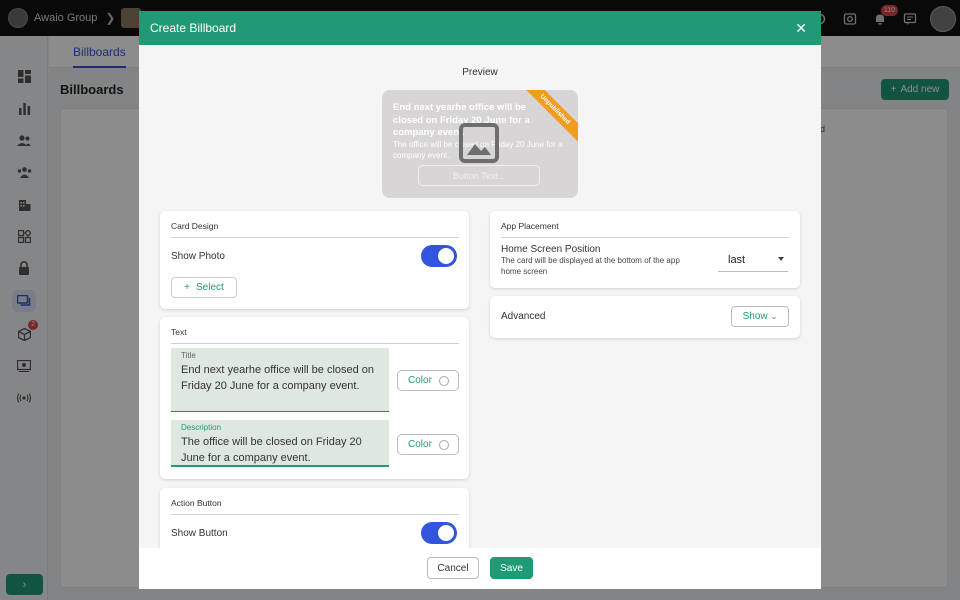 The width and height of the screenshot is (960, 600). I want to click on app-placement-header: App Placement, so click(645, 229).